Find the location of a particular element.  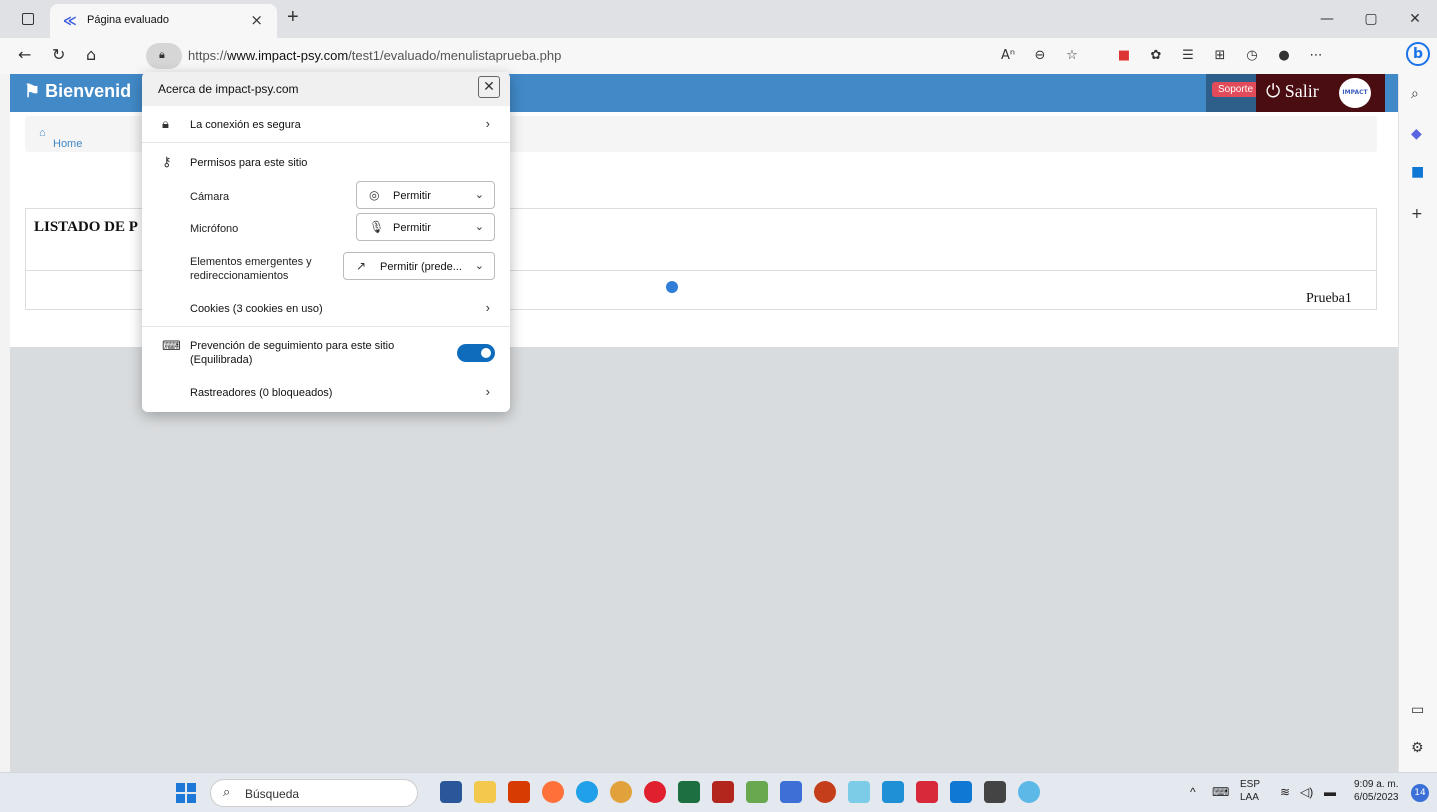

extensions-icon: ✿ is located at coordinates (1156, 56).